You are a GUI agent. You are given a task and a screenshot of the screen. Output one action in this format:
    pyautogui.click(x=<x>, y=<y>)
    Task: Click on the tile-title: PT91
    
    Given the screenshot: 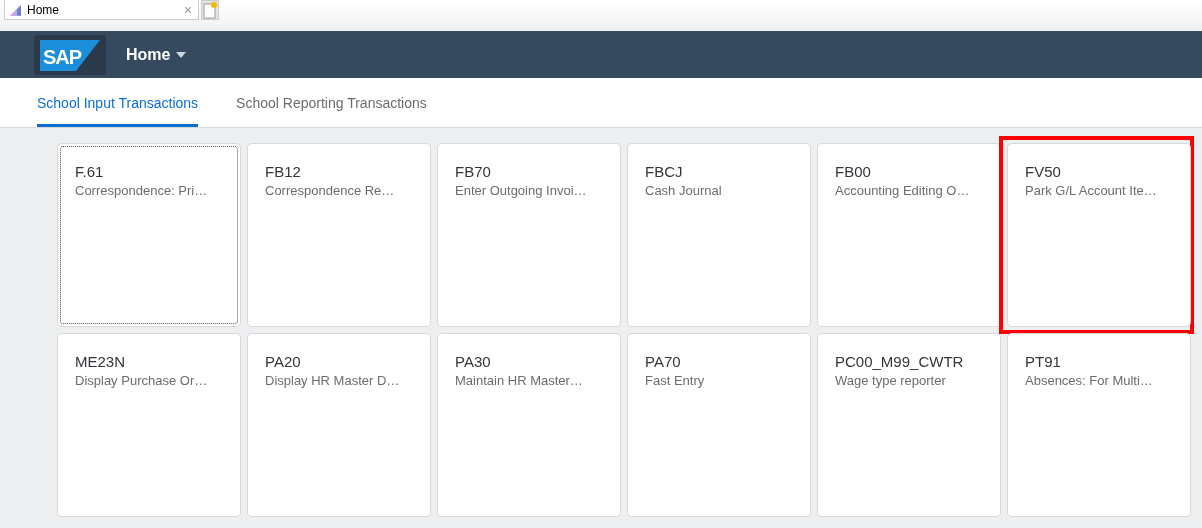 What is the action you would take?
    pyautogui.click(x=1043, y=361)
    